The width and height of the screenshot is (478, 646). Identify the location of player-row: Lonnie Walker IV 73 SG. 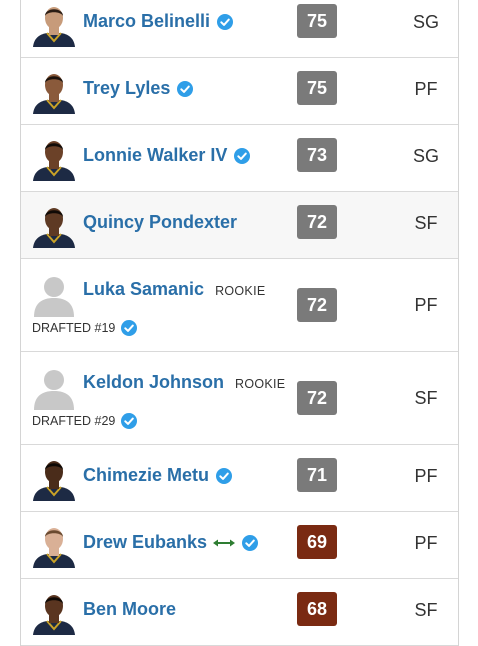
(239, 158).